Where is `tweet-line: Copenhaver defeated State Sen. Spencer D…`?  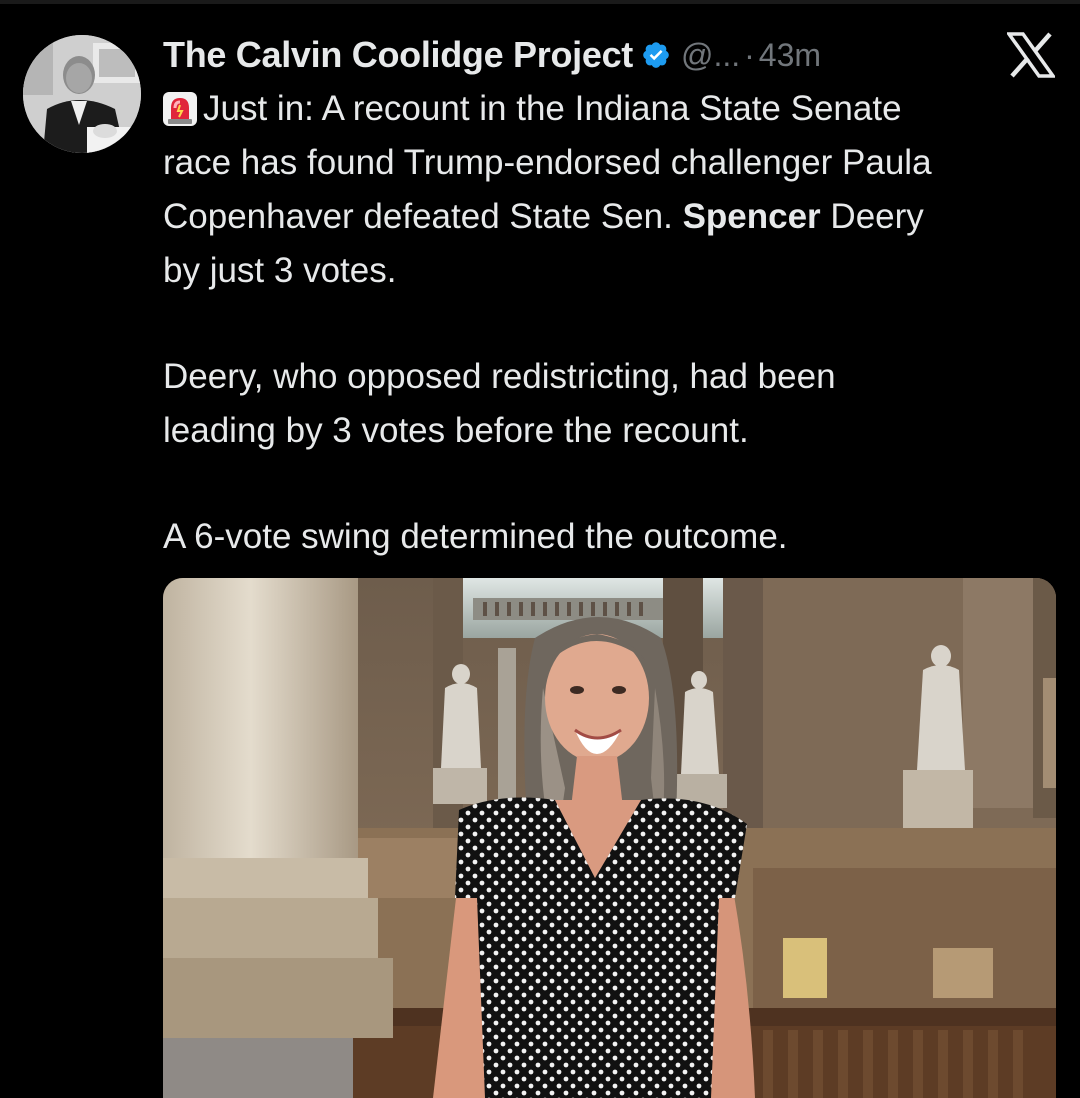 tweet-line: Copenhaver defeated State Sen. Spencer D… is located at coordinates (613, 217).